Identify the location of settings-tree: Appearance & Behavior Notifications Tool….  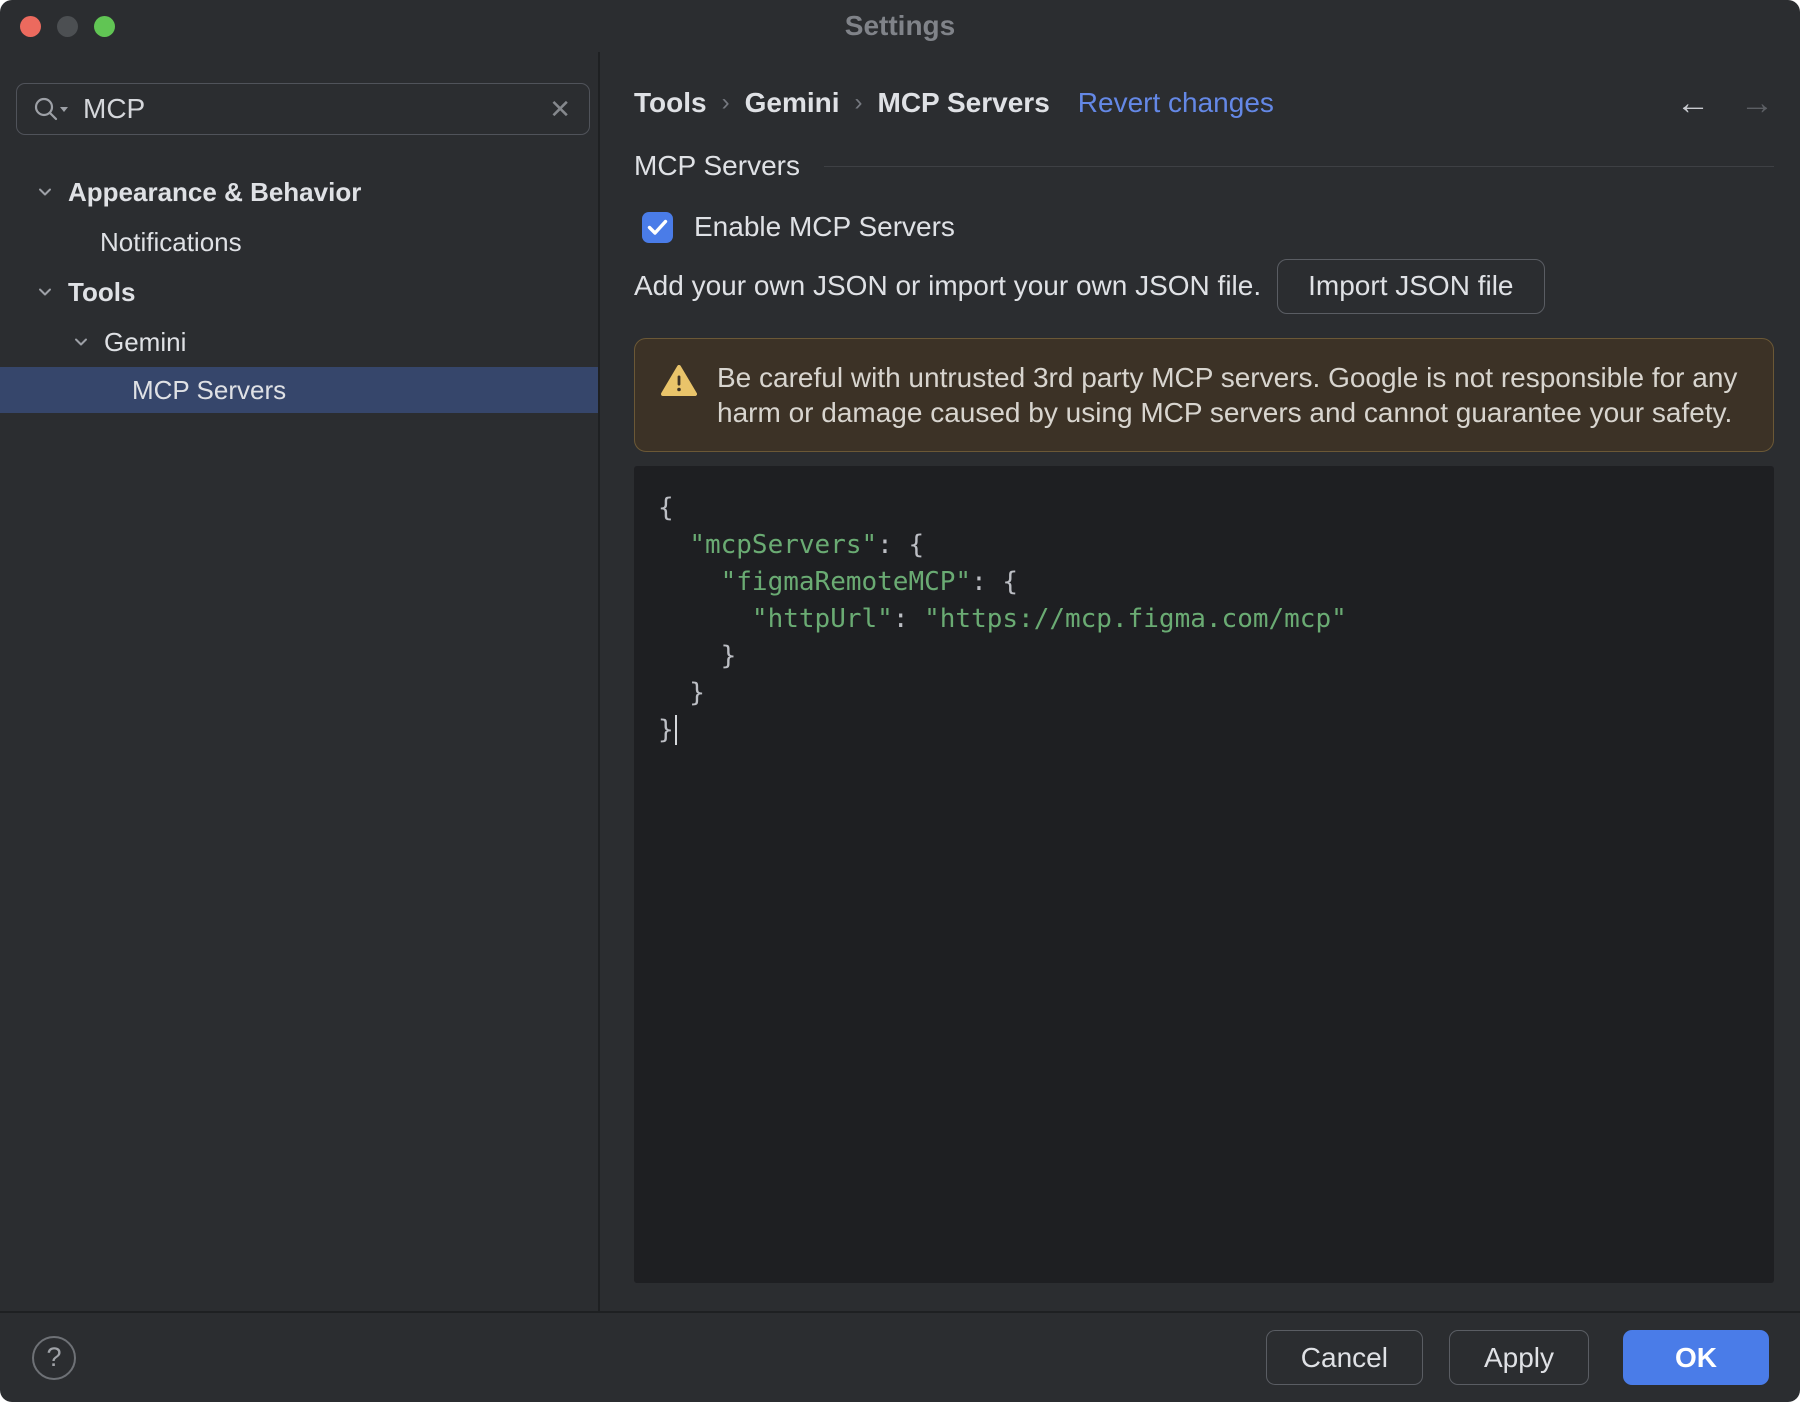
(299, 290).